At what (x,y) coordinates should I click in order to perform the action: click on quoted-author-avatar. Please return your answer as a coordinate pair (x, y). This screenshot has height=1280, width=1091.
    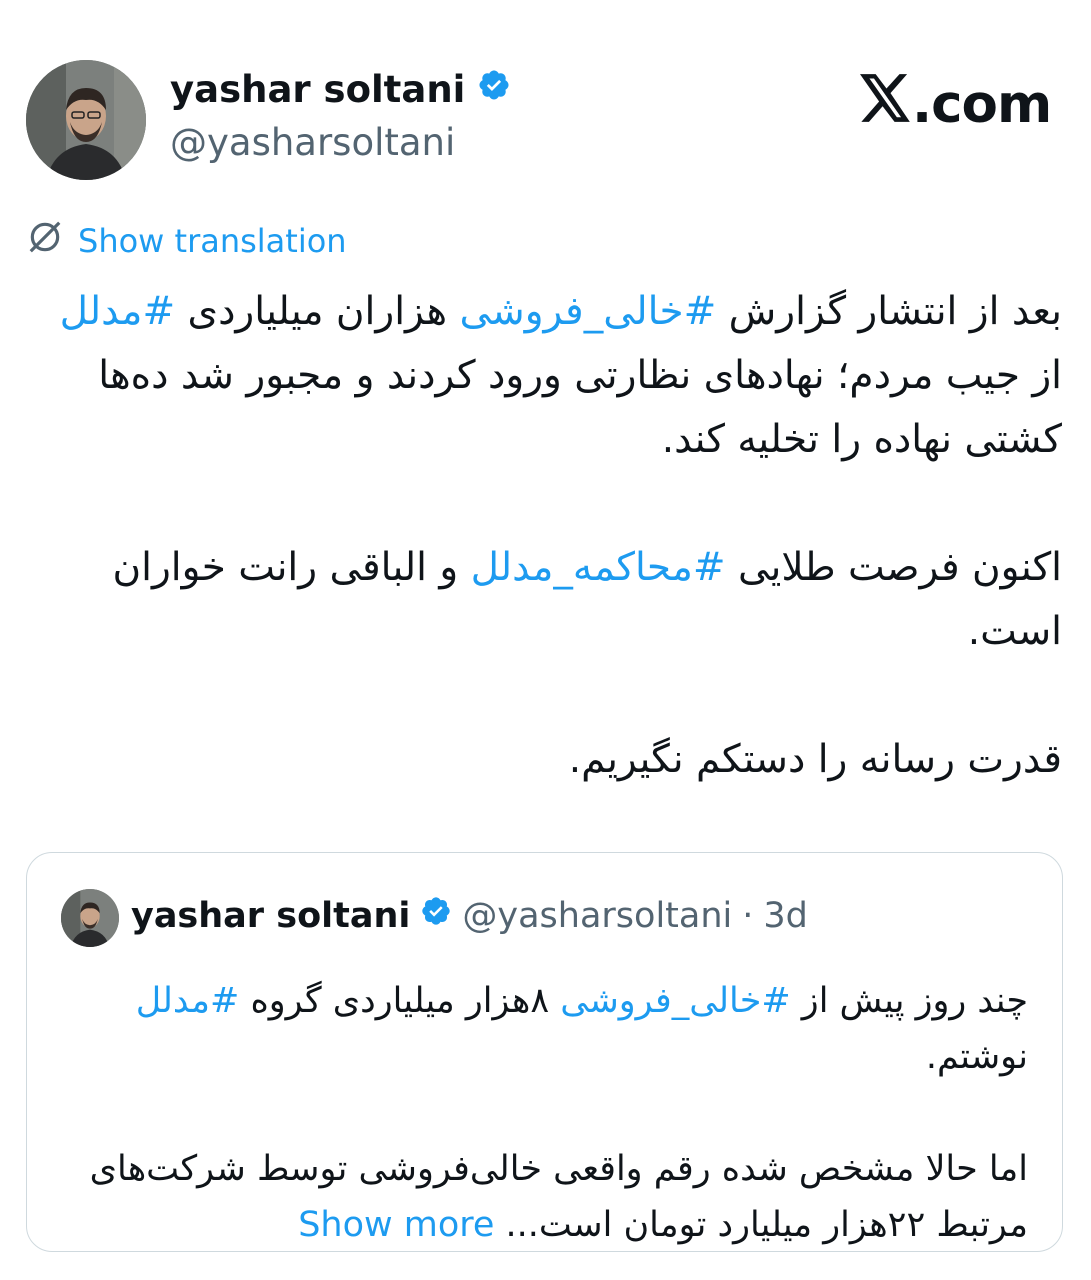
    Looking at the image, I should click on (90, 918).